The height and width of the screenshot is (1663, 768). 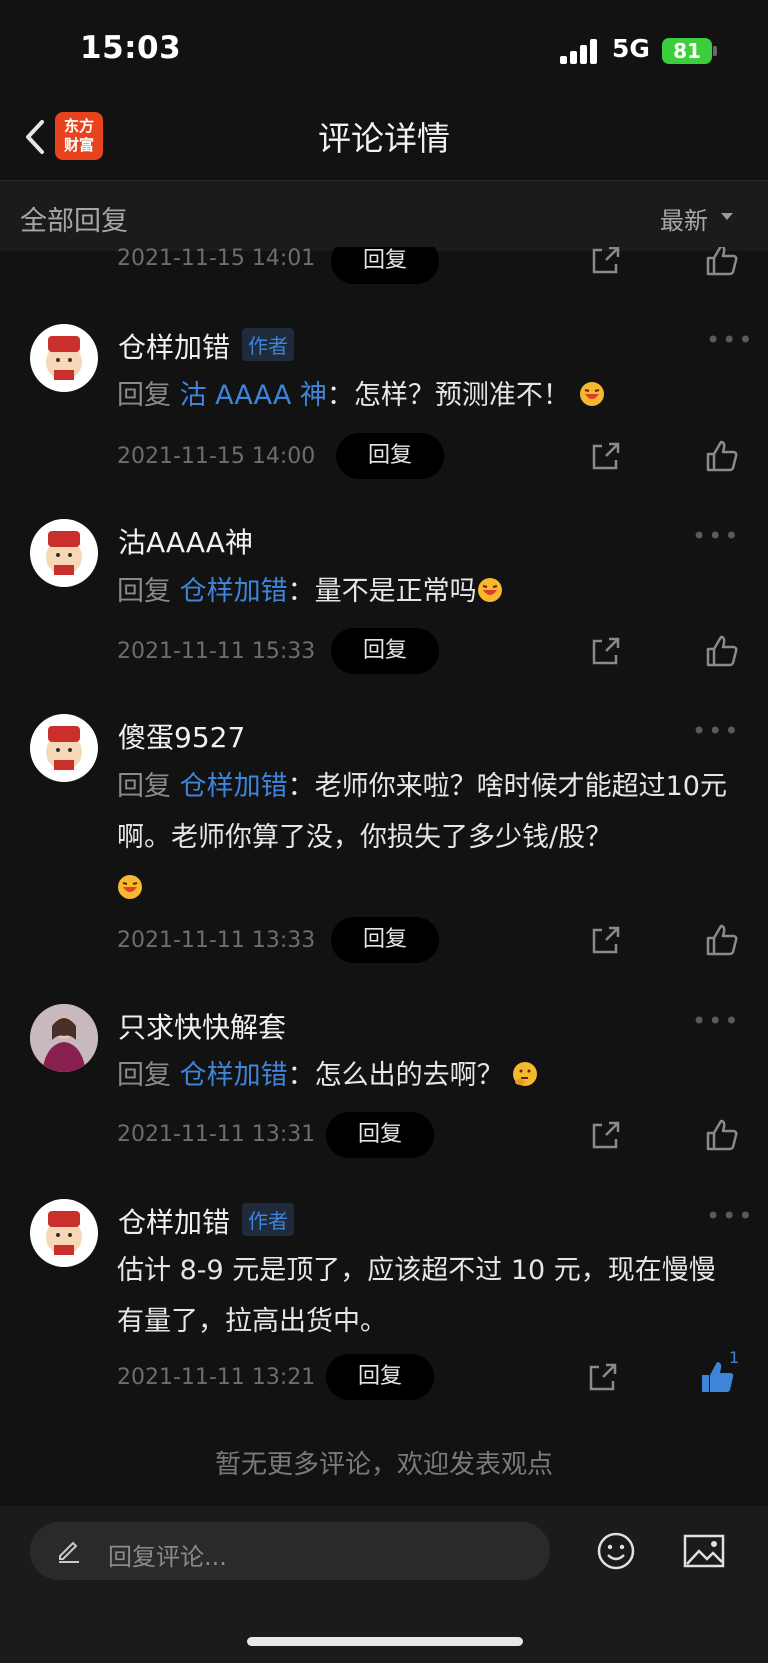 What do you see at coordinates (202, 1026) in the screenshot?
I see `user-name: 只求快快解套` at bounding box center [202, 1026].